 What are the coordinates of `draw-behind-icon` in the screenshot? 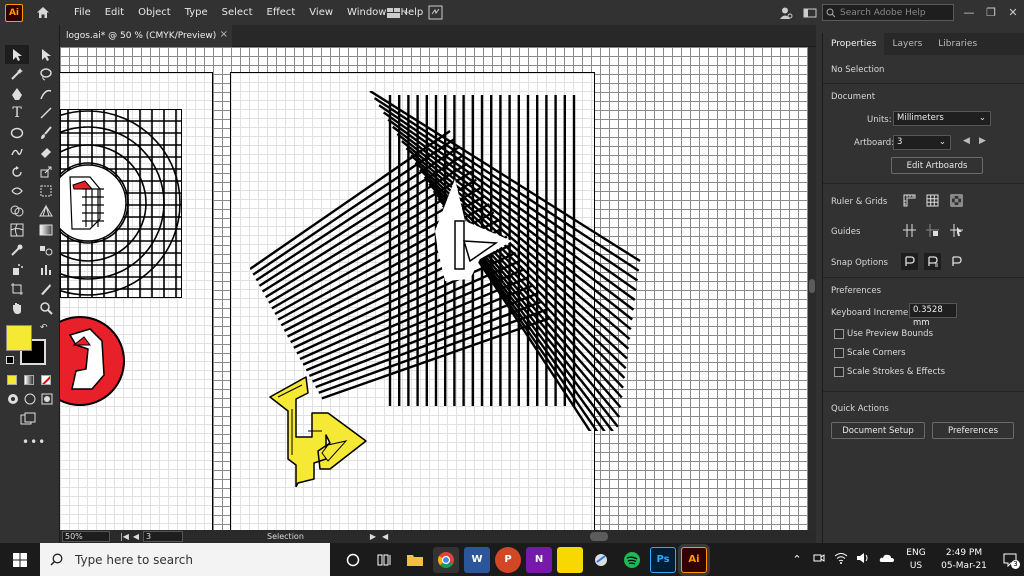 It's located at (30, 399).